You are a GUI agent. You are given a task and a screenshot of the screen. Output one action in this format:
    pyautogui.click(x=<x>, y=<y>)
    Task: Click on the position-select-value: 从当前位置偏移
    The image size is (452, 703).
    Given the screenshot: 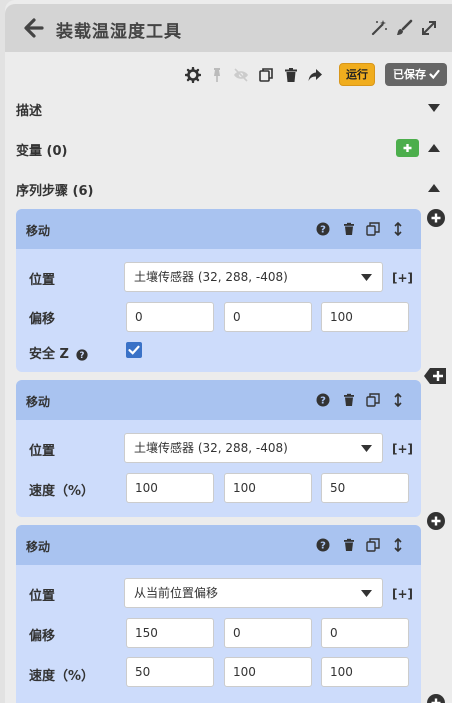 What is the action you would take?
    pyautogui.click(x=176, y=593)
    